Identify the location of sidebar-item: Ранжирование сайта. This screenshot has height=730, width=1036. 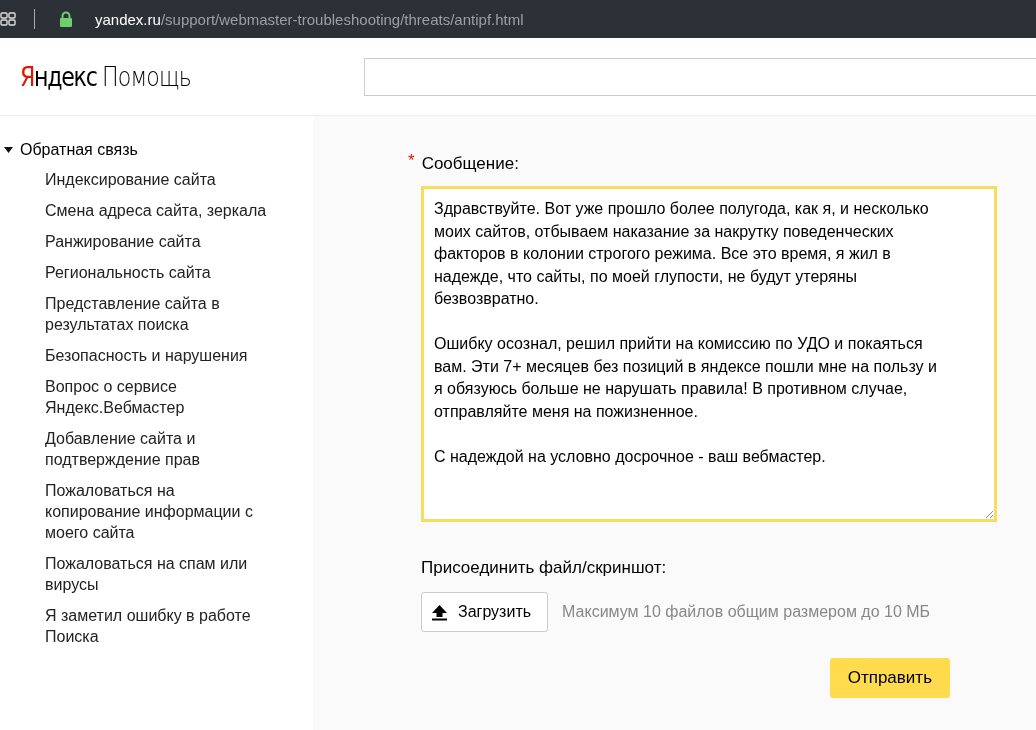
(136, 241).